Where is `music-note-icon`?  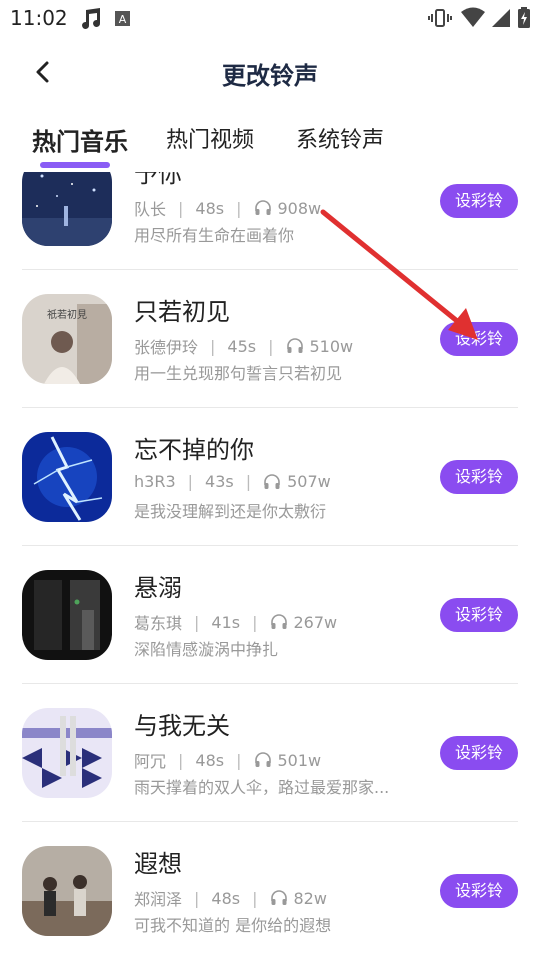 music-note-icon is located at coordinates (91, 18).